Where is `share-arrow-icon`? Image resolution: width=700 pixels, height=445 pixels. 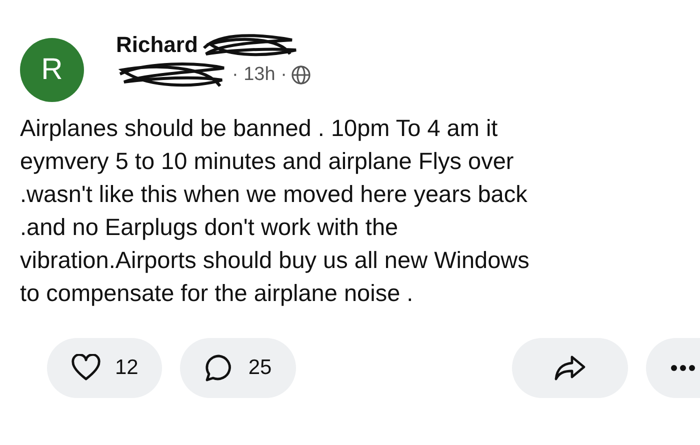
share-arrow-icon is located at coordinates (570, 368).